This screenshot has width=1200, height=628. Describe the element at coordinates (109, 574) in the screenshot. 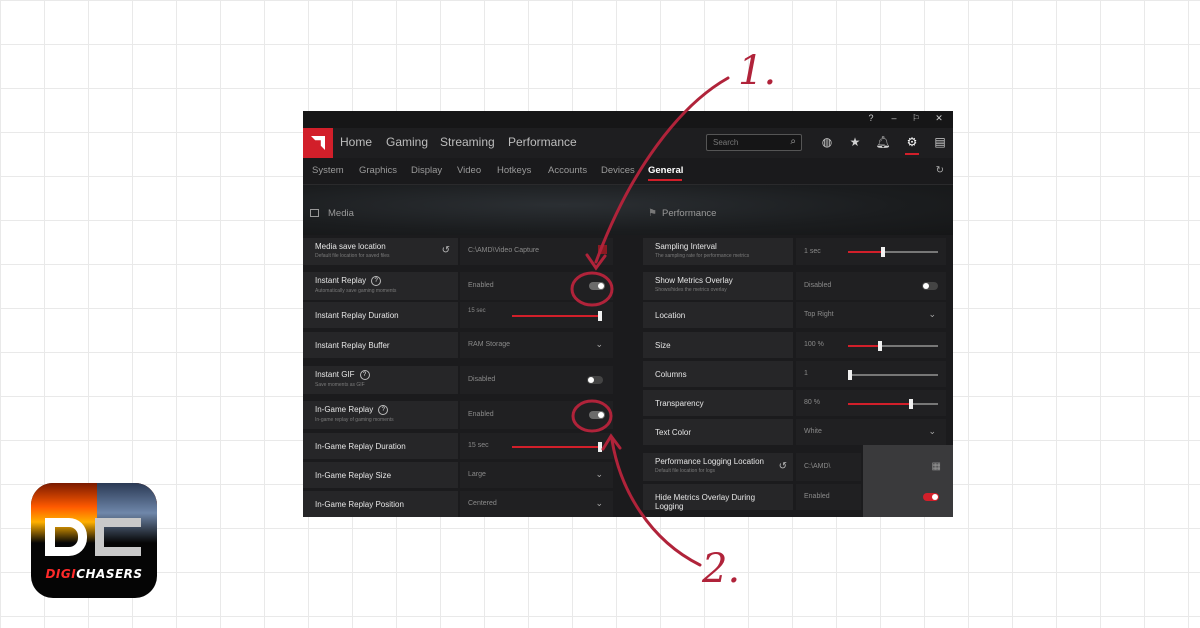

I see `brand-chasers: CHASERS` at that location.